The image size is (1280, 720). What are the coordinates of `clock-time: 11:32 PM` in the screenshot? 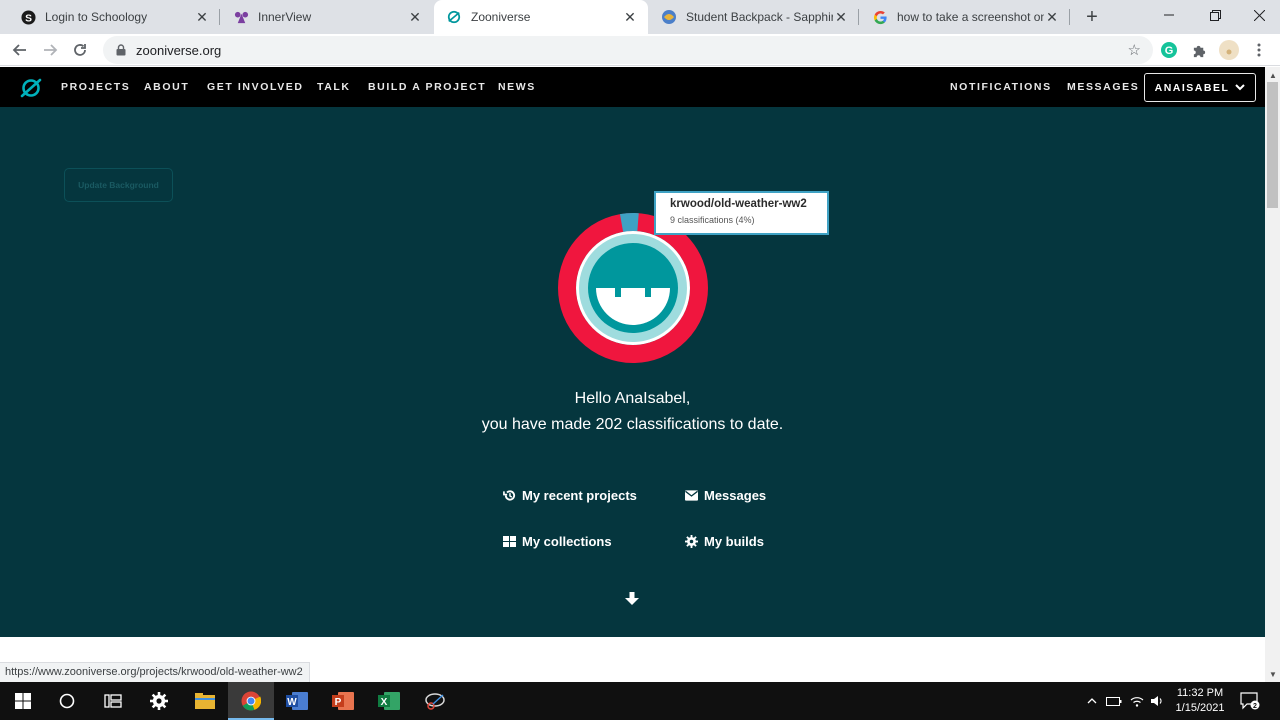 It's located at (1200, 693).